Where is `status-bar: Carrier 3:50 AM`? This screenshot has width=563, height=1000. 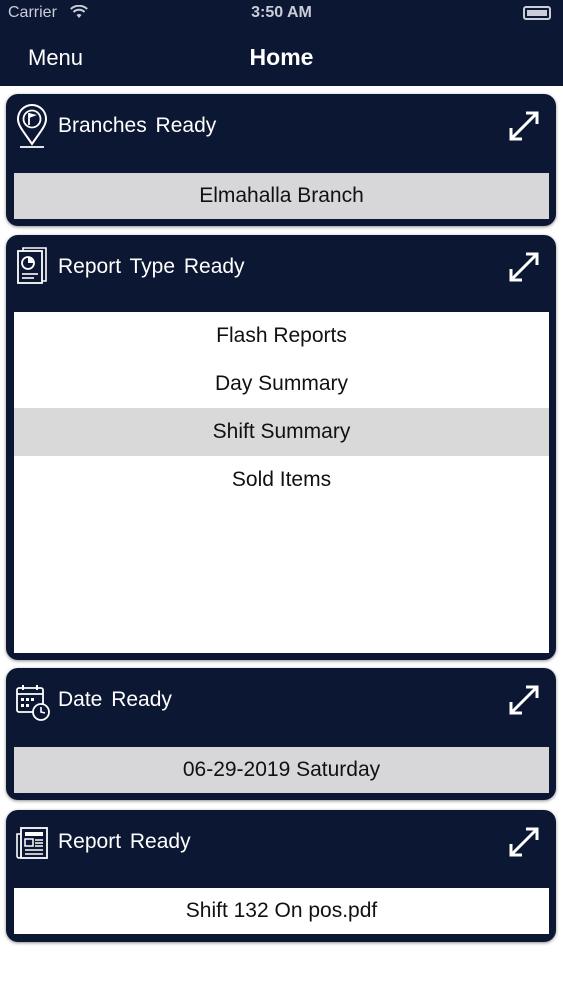
status-bar: Carrier 3:50 AM is located at coordinates (281, 15).